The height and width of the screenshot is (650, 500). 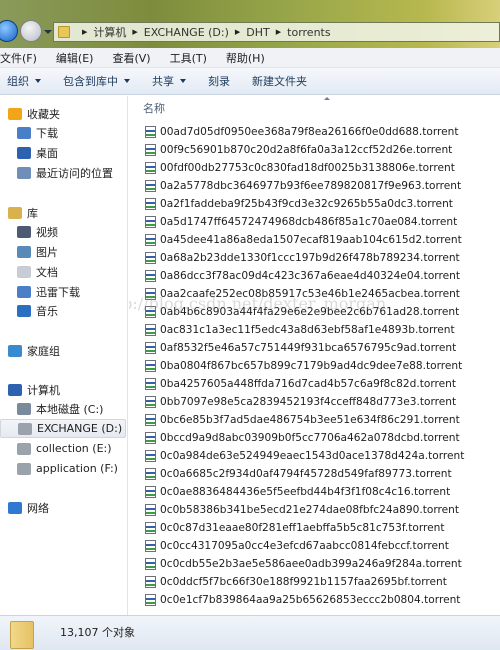 What do you see at coordinates (18, 81) in the screenshot?
I see `toolbar-button-label: 组织` at bounding box center [18, 81].